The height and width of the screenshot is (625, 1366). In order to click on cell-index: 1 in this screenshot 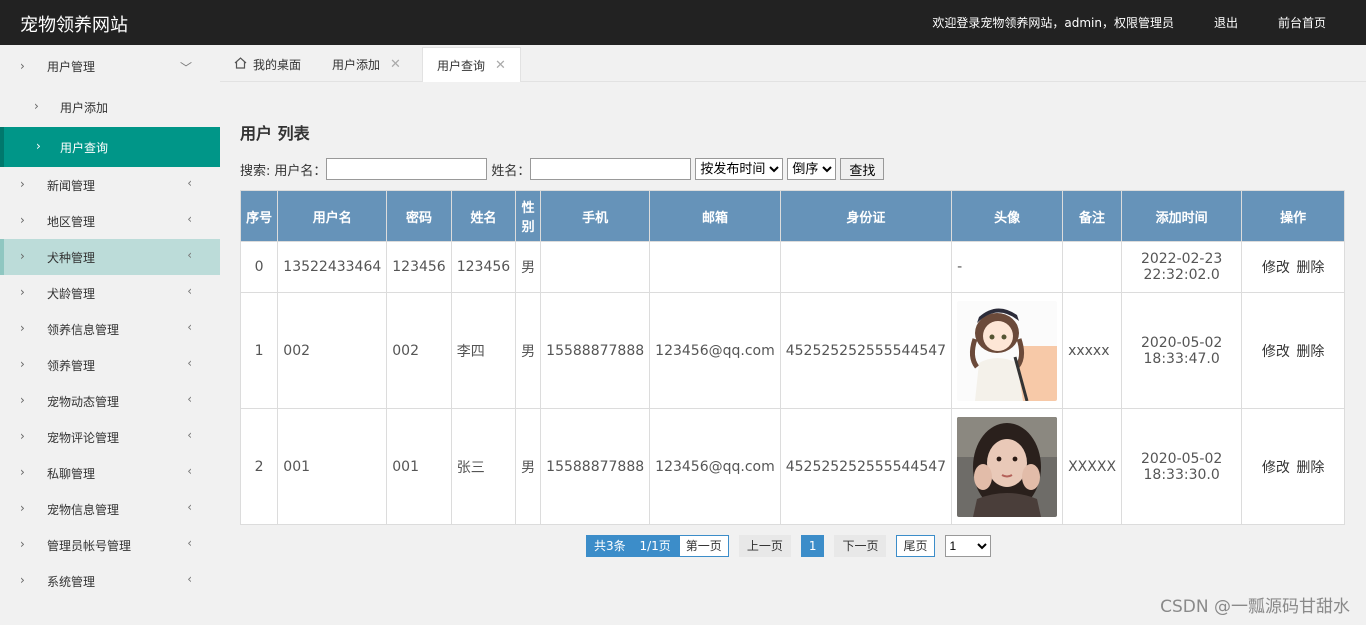, I will do `click(259, 350)`.